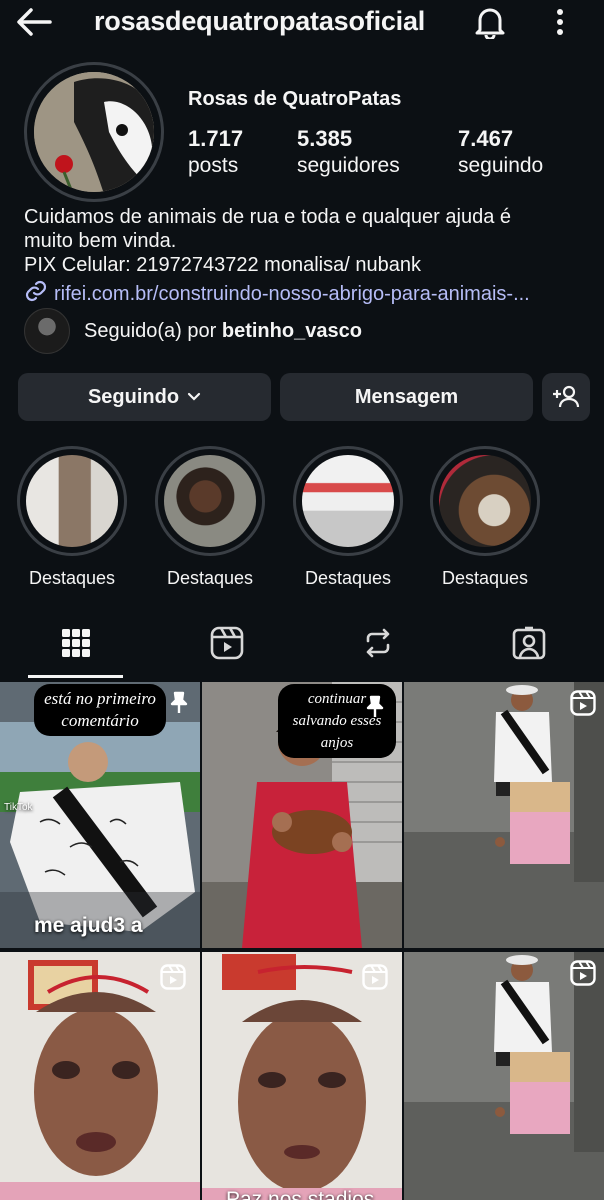 This screenshot has width=604, height=1200. What do you see at coordinates (501, 165) in the screenshot?
I see `following-count-label: seguindo` at bounding box center [501, 165].